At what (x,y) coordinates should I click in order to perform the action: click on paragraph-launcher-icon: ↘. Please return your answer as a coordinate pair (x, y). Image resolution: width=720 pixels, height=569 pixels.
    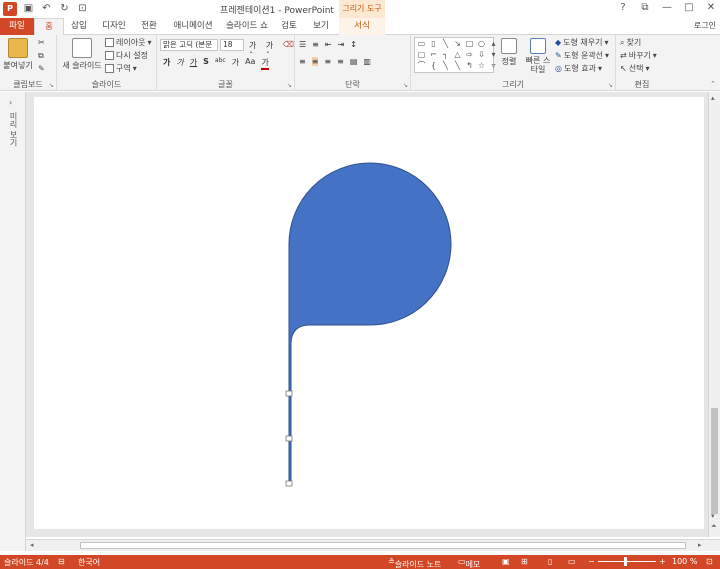
    Looking at the image, I should click on (405, 85).